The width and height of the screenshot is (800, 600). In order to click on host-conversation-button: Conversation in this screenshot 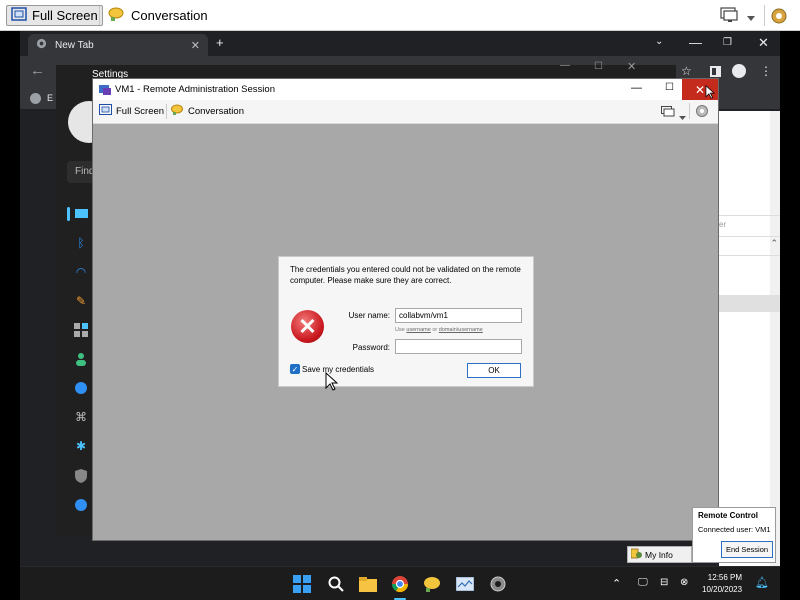, I will do `click(158, 15)`.